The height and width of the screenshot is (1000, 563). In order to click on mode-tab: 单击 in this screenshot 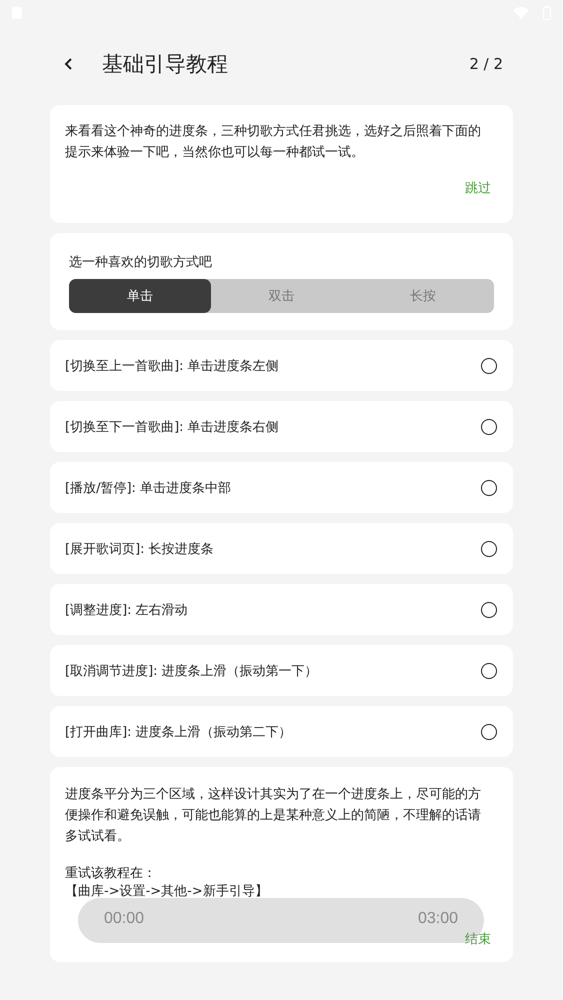, I will do `click(140, 296)`.